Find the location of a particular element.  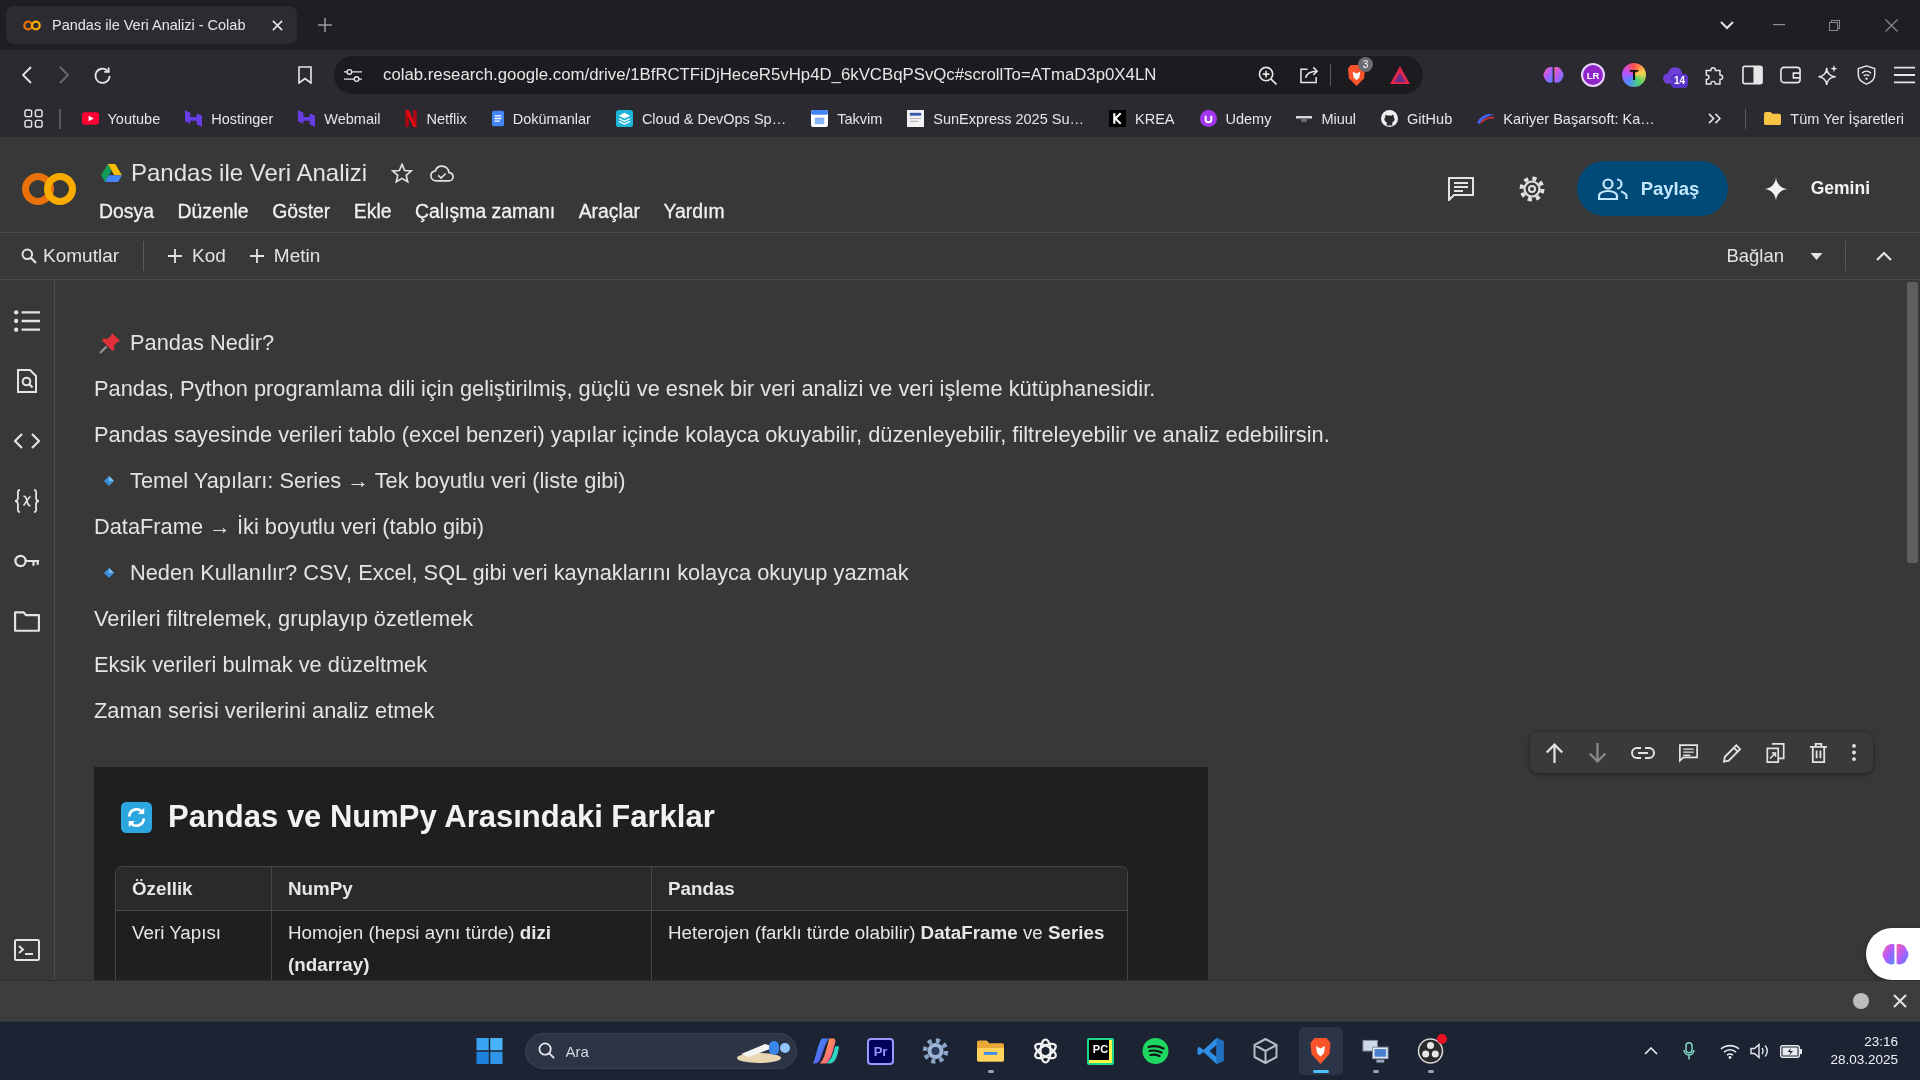

arrow-up-icon is located at coordinates (1554, 752).